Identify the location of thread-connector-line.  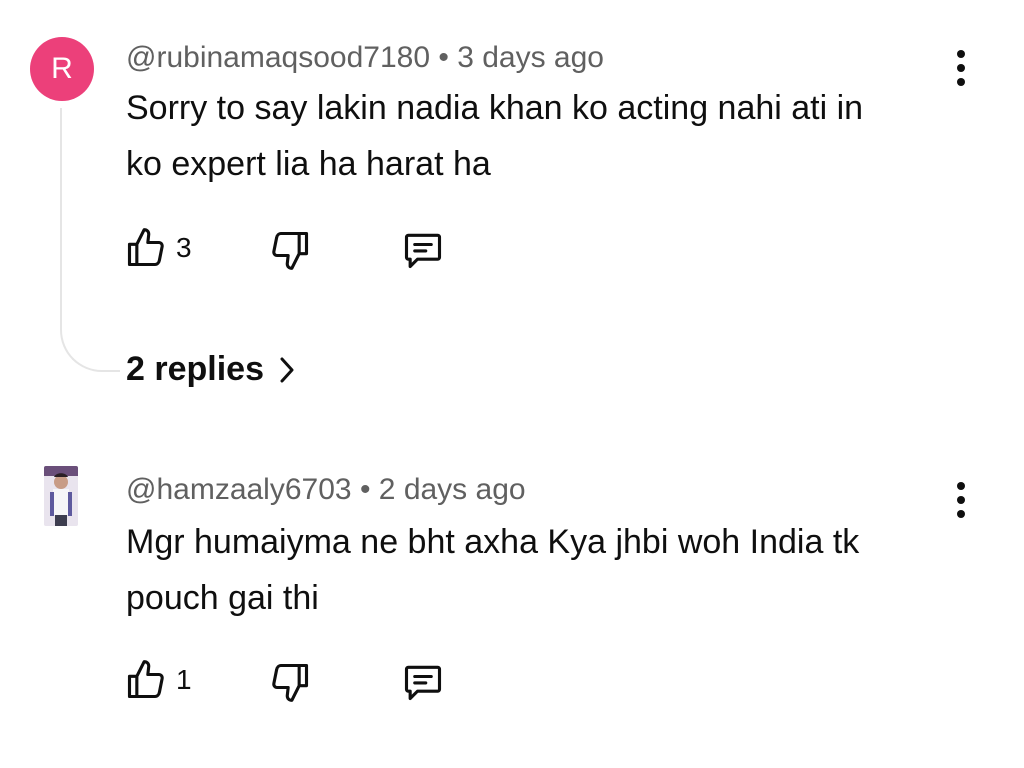
(90, 240).